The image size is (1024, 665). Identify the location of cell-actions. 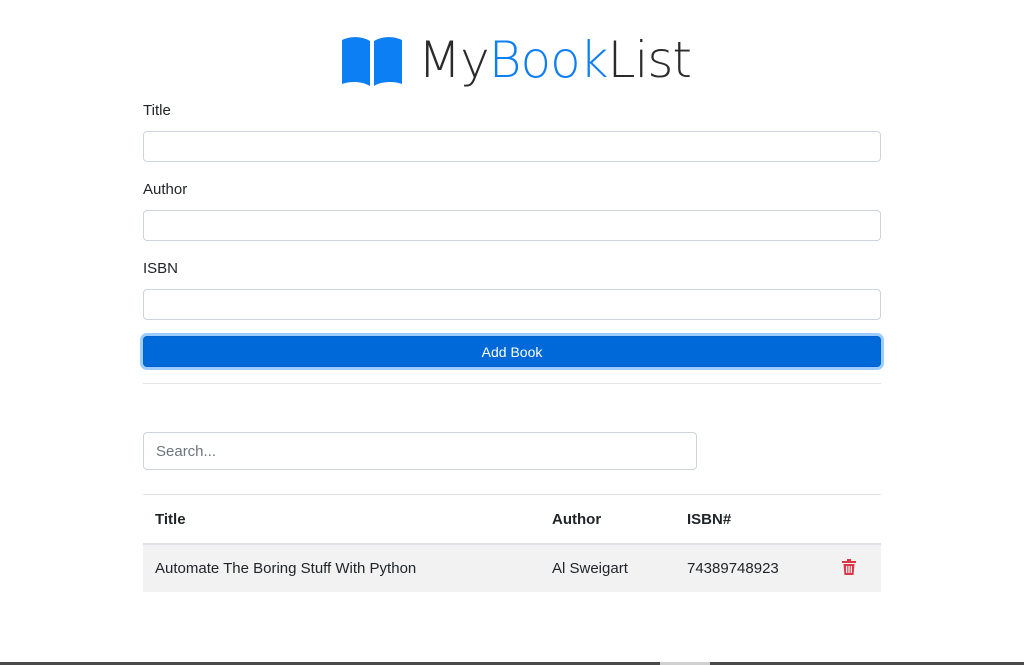
(855, 568).